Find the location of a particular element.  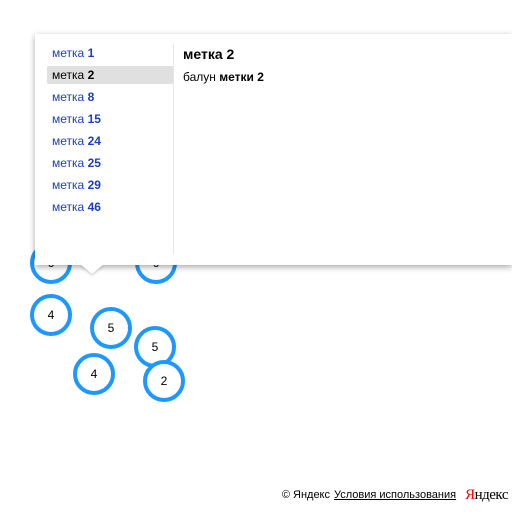

cluster-marker: 5 is located at coordinates (111, 328).